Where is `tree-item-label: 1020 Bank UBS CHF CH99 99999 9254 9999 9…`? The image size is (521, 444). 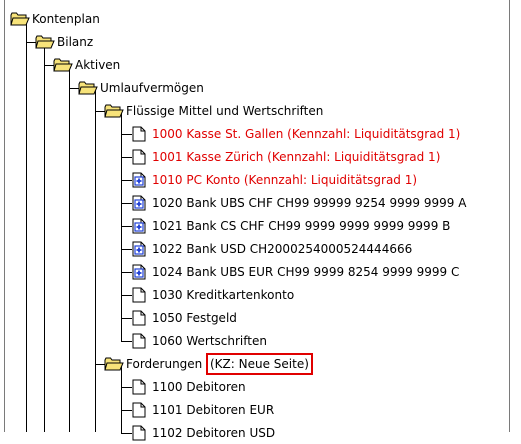 tree-item-label: 1020 Bank UBS CHF CH99 99999 9254 9999 9… is located at coordinates (309, 203).